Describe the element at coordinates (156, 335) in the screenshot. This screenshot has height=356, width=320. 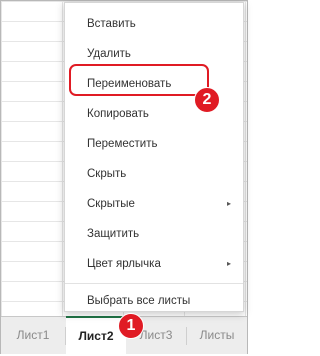
I see `sheet-tab-label: Лист3` at that location.